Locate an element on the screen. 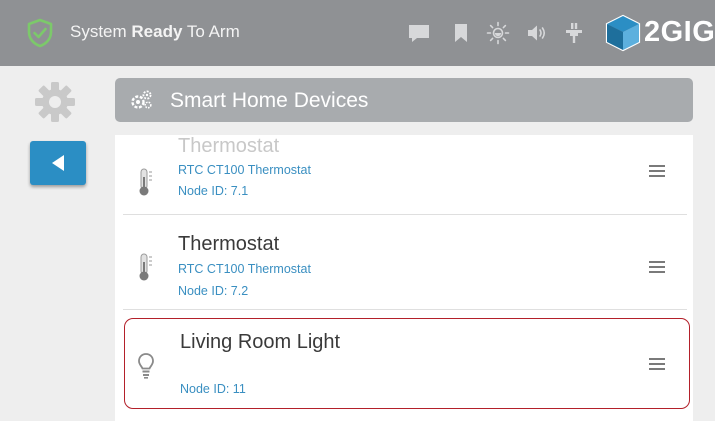  power-plug-icon is located at coordinates (574, 33).